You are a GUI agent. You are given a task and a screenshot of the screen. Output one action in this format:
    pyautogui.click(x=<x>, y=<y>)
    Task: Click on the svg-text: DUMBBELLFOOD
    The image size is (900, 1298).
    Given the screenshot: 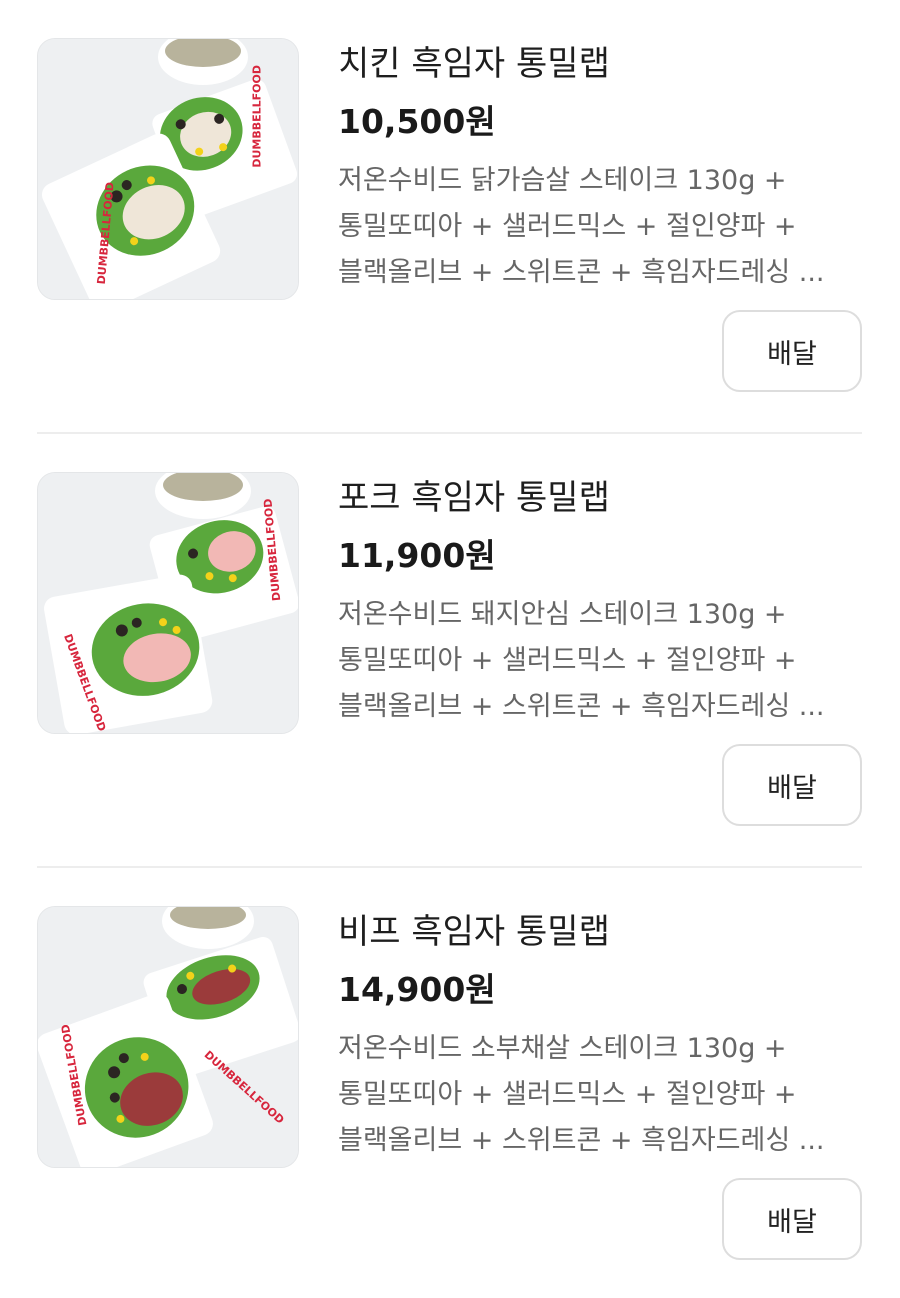 What is the action you would take?
    pyautogui.click(x=256, y=116)
    